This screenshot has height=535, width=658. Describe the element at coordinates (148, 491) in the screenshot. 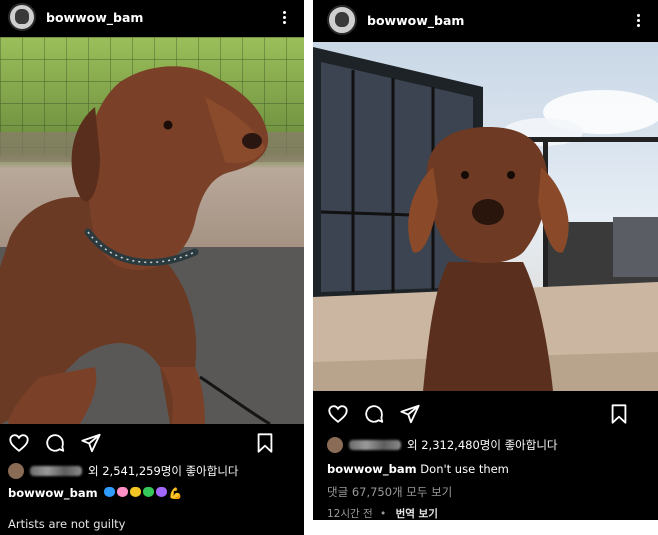

I see `green-heart-emoji` at that location.